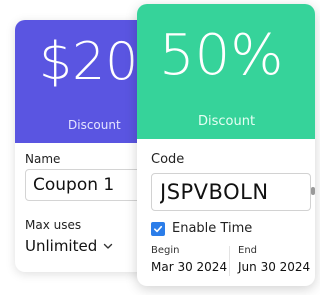 This screenshot has height=295, width=320. I want to click on discount-percent: 50%, so click(221, 55).